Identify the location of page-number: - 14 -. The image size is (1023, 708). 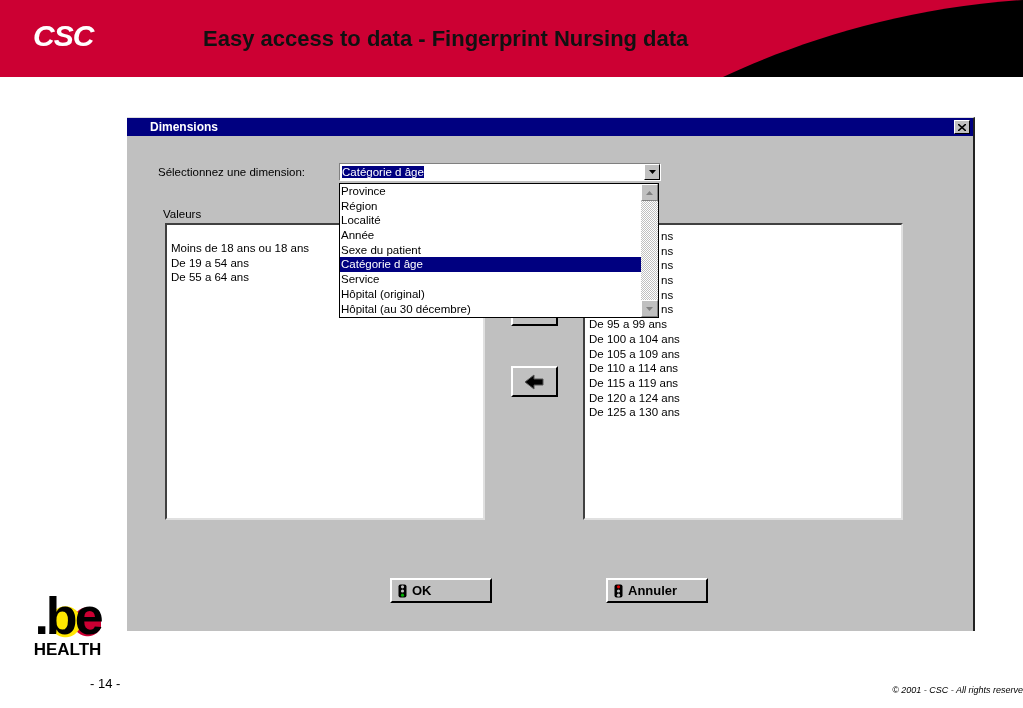
(105, 683).